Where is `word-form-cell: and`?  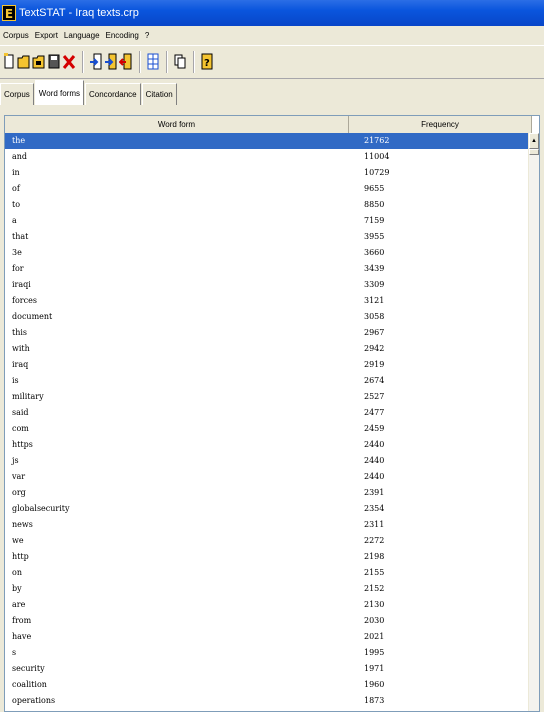 word-form-cell: and is located at coordinates (20, 156).